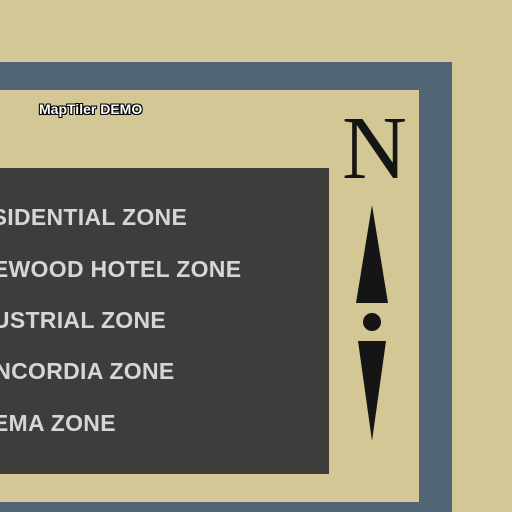 Image resolution: width=512 pixels, height=512 pixels. Describe the element at coordinates (83, 320) in the screenshot. I see `legend-zone-industrial: DUSTRIAL ZONE` at that location.